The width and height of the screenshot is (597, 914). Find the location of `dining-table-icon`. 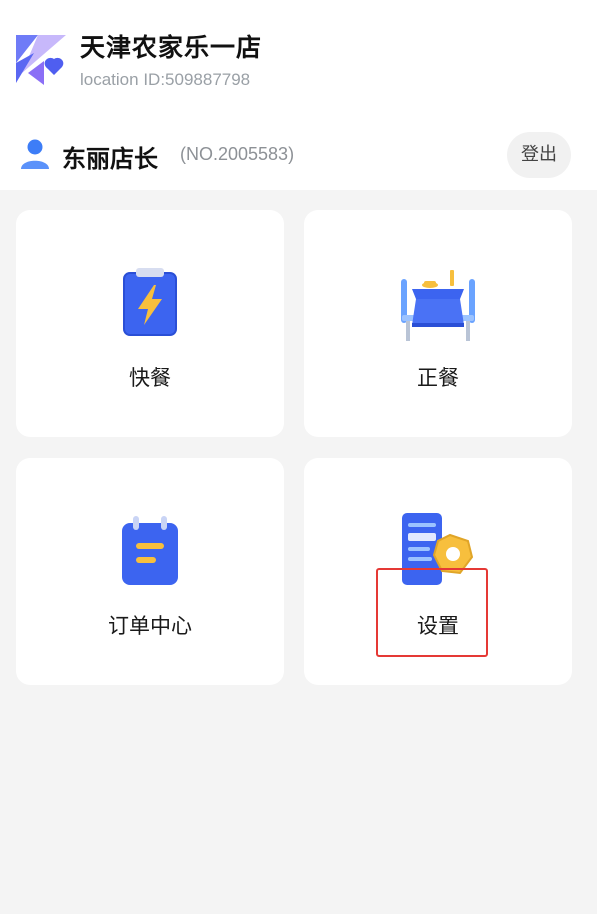

dining-table-icon is located at coordinates (438, 305).